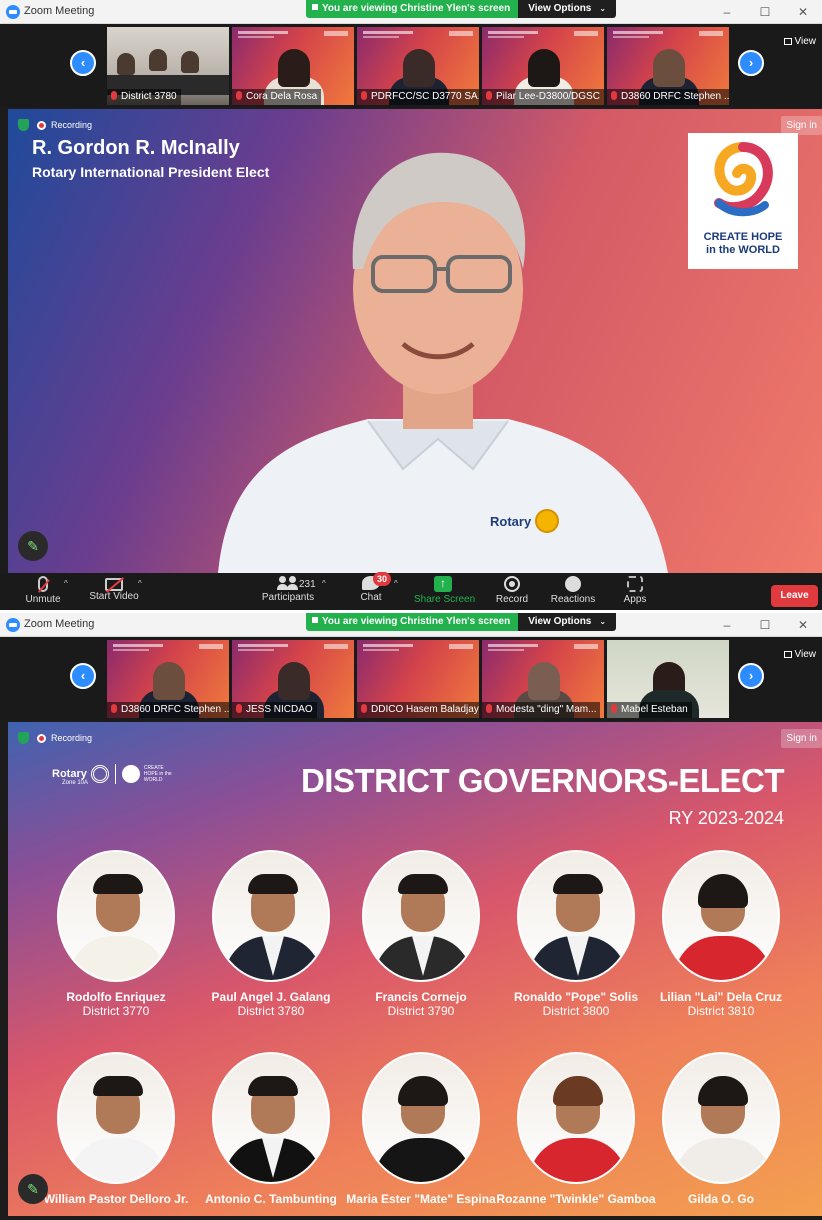 The height and width of the screenshot is (1220, 822). I want to click on record-dot-icon, so click(41, 738).